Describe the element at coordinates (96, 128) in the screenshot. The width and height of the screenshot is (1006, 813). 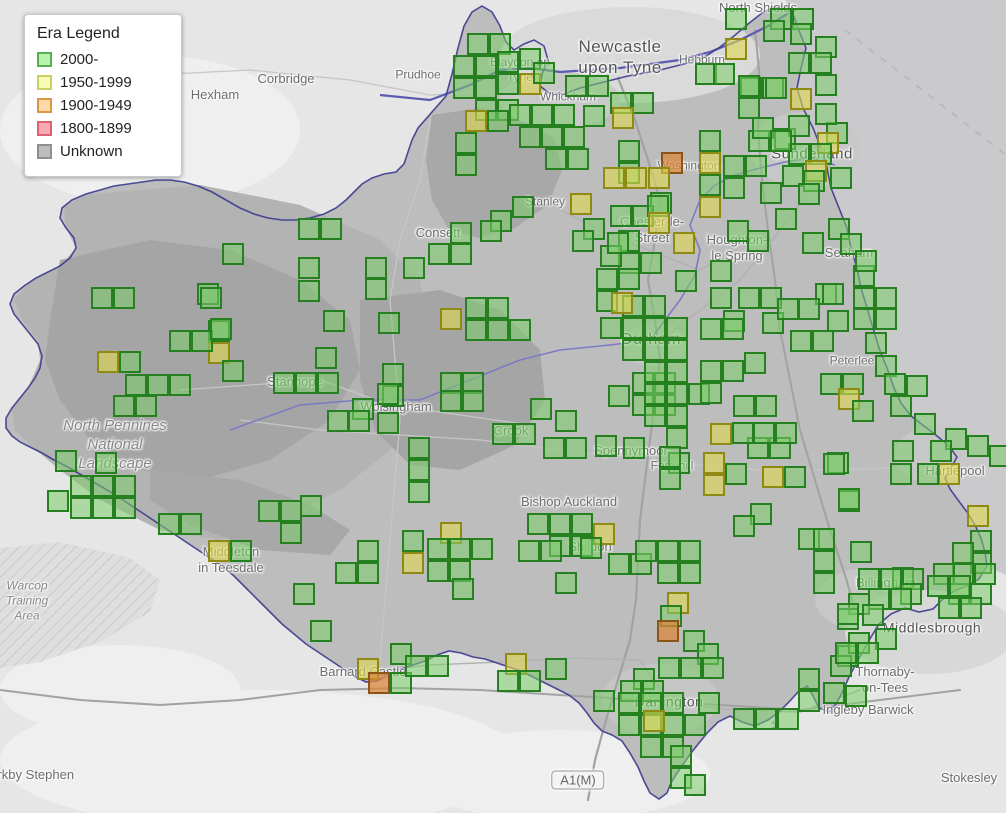
I see `legend-label: 1800-1899` at that location.